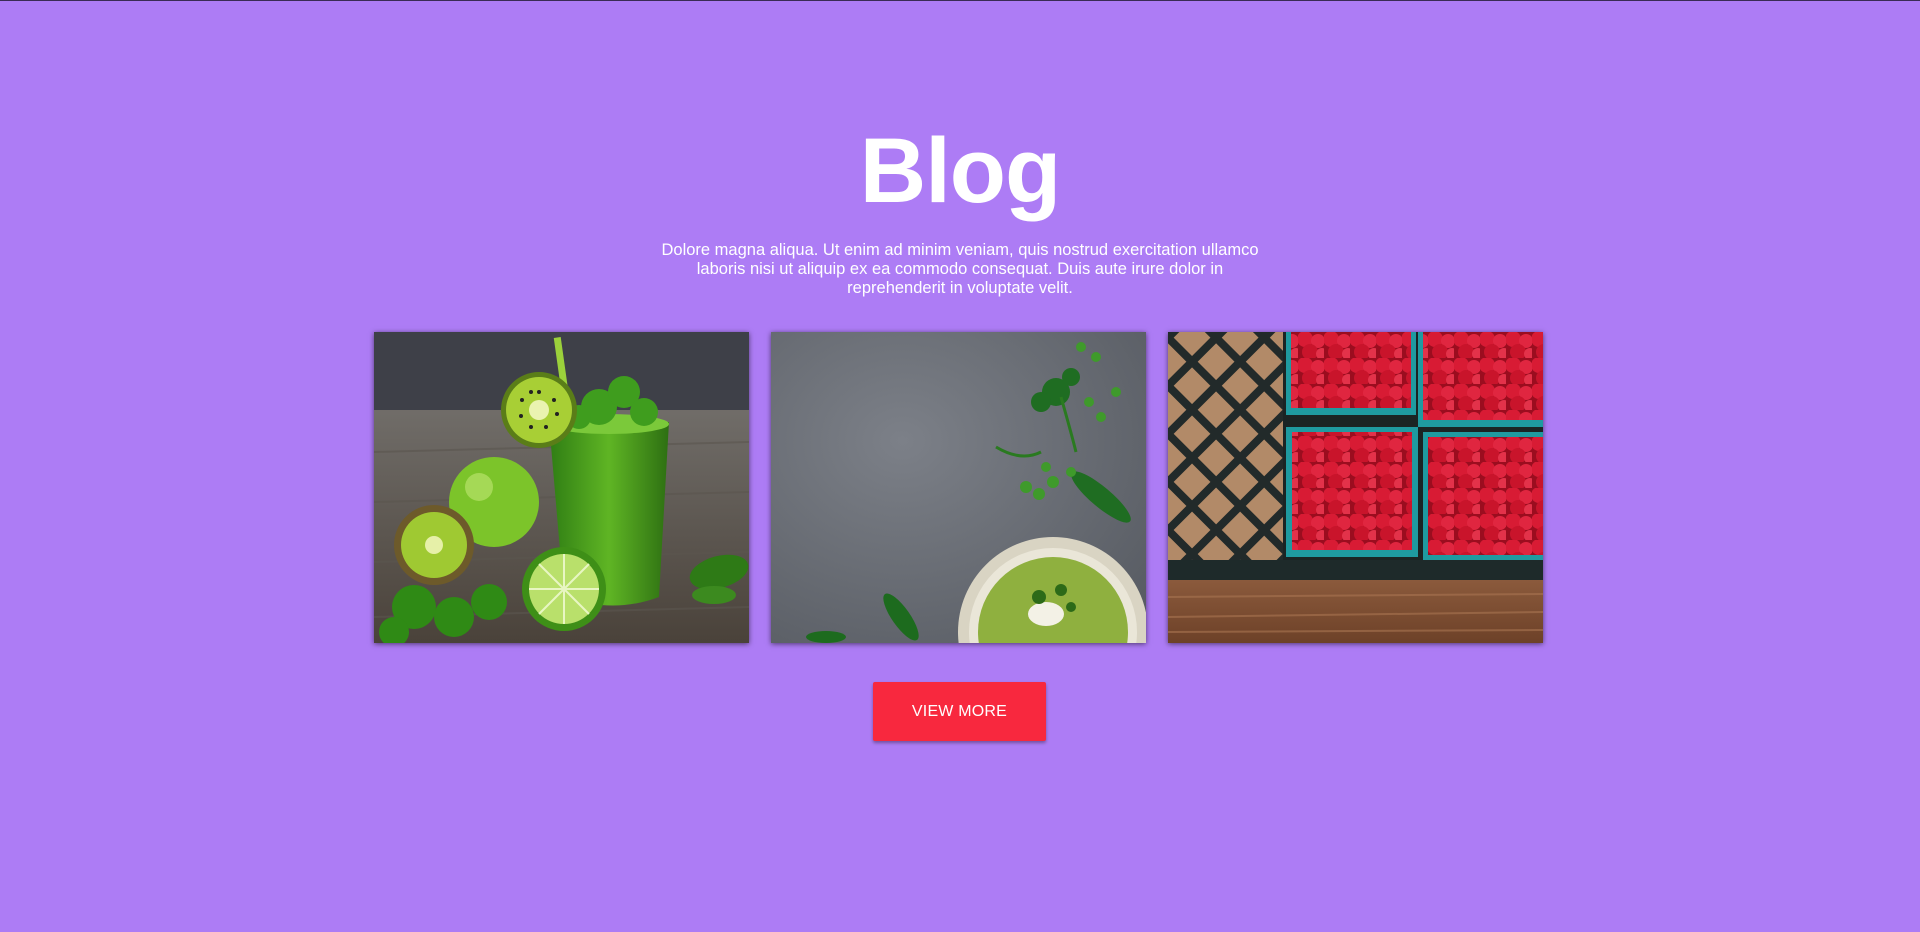 The width and height of the screenshot is (1920, 932). I want to click on blog-card-pea-soup, so click(958, 487).